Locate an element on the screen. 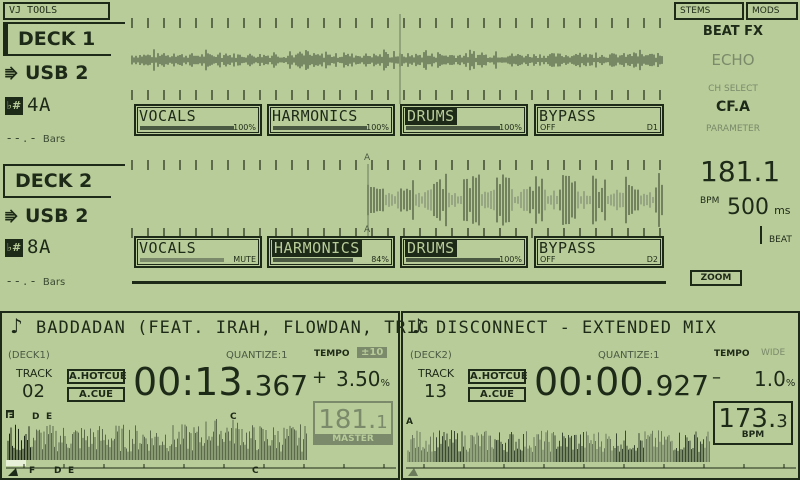 The height and width of the screenshot is (480, 800). deck1-tab: DECK 1 is located at coordinates (64, 39).